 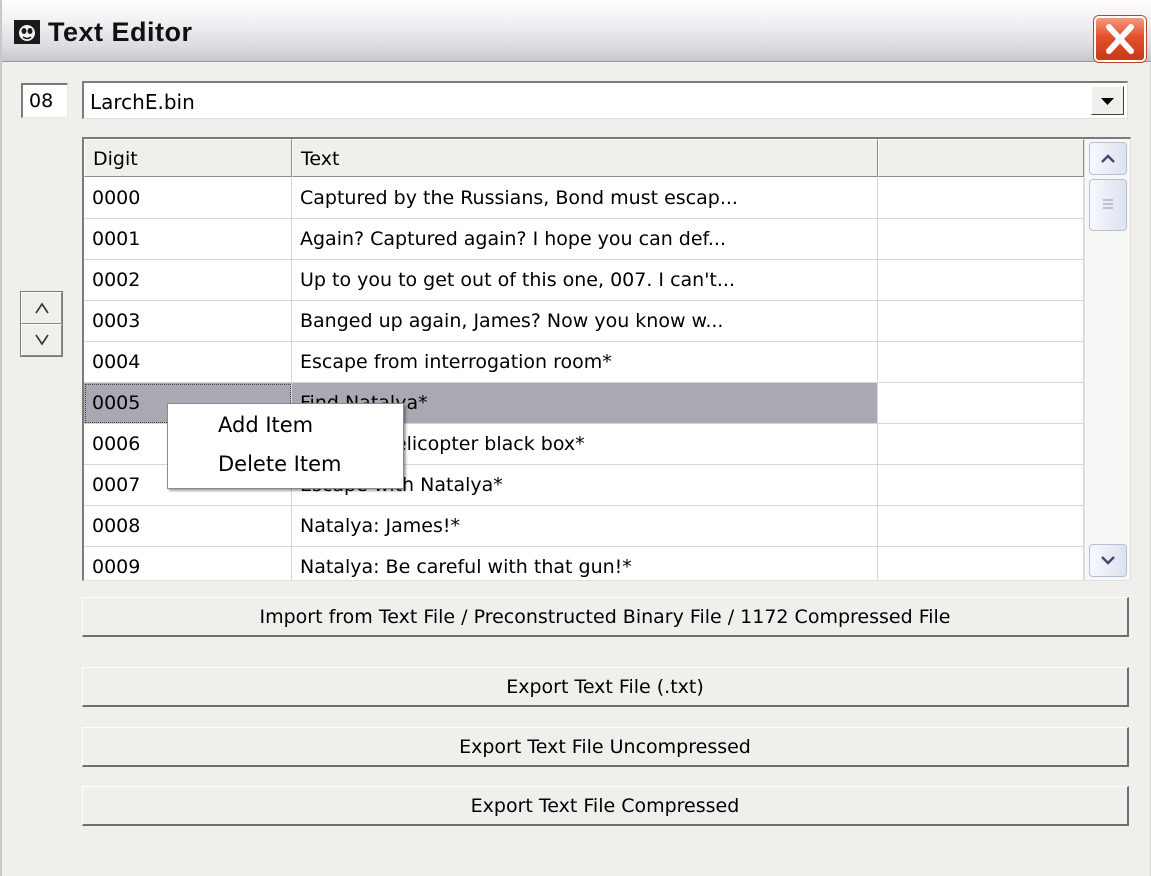 What do you see at coordinates (605, 806) in the screenshot?
I see `export-compressed-button: Export Text File Compressed` at bounding box center [605, 806].